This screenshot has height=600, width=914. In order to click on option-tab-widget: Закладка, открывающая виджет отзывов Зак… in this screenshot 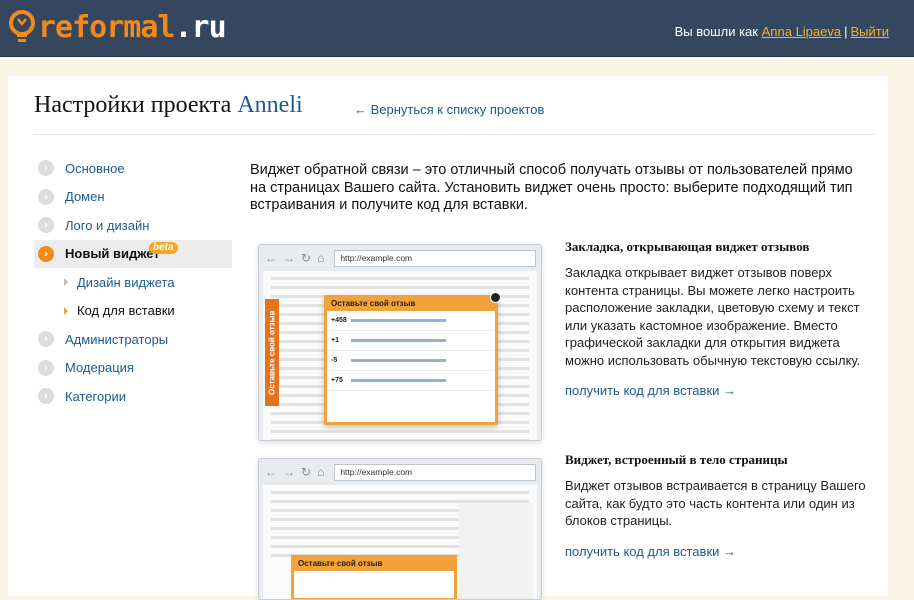, I will do `click(722, 318)`.